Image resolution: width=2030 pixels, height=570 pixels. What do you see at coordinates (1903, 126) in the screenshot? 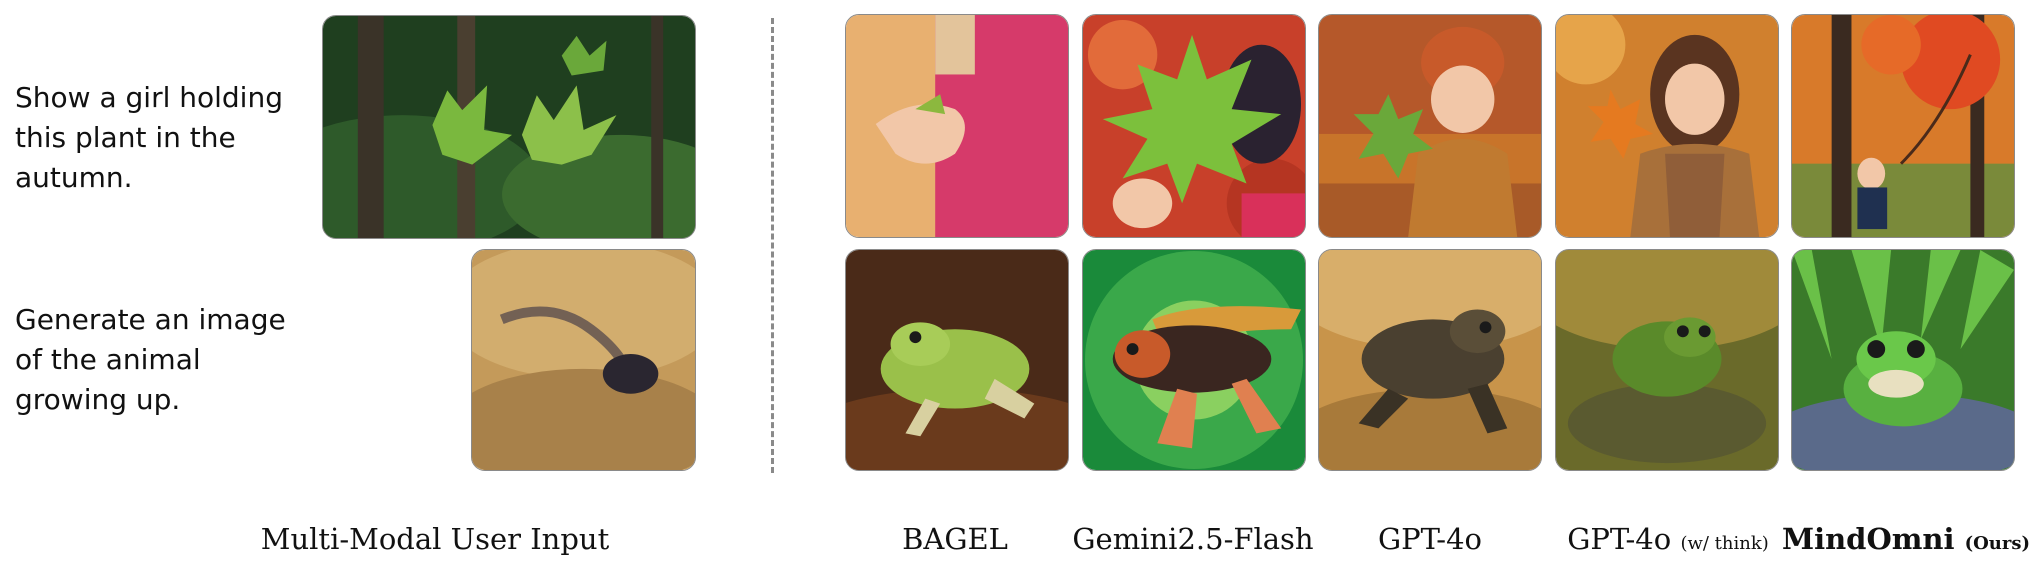
I see `output-image-mindomni-girl` at bounding box center [1903, 126].